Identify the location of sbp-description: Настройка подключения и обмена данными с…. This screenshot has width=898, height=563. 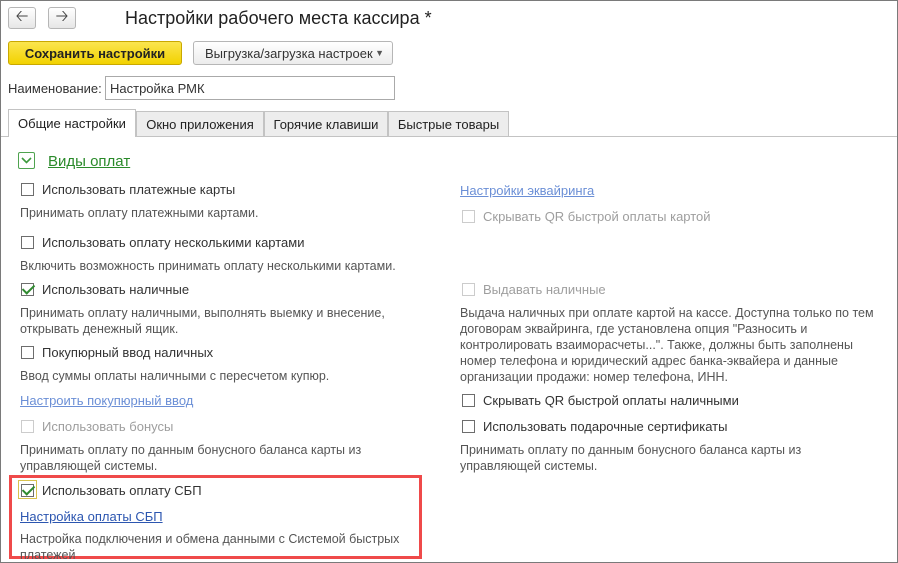
(210, 547).